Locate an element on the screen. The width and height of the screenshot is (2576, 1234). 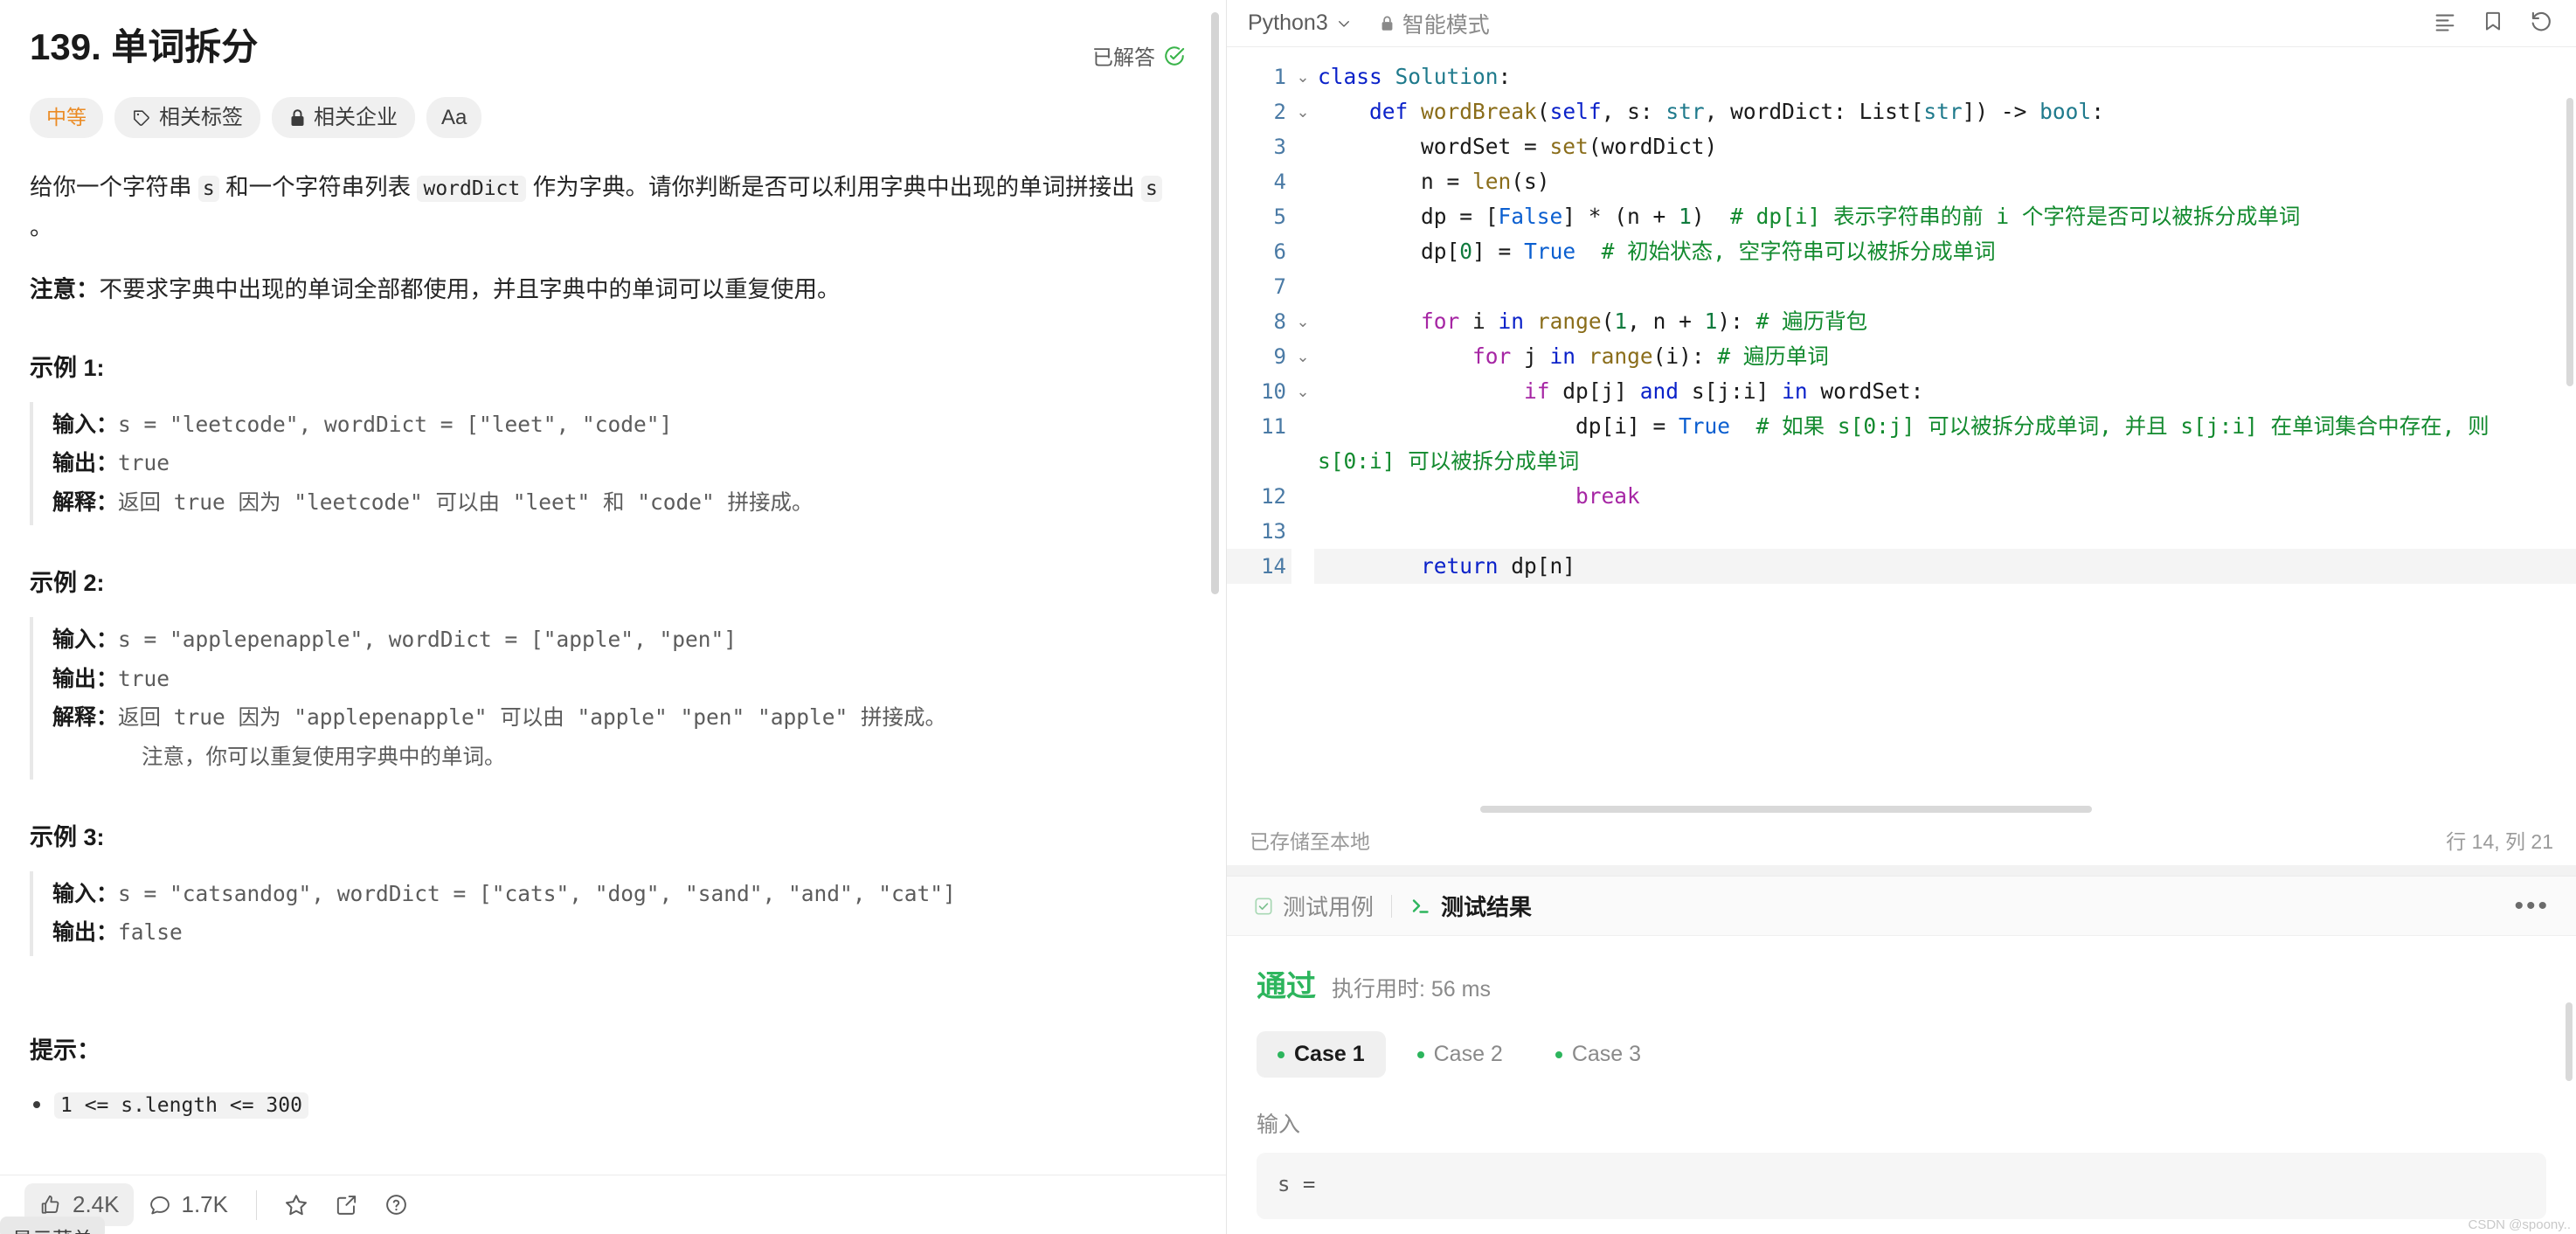
share-button is located at coordinates (346, 1205).